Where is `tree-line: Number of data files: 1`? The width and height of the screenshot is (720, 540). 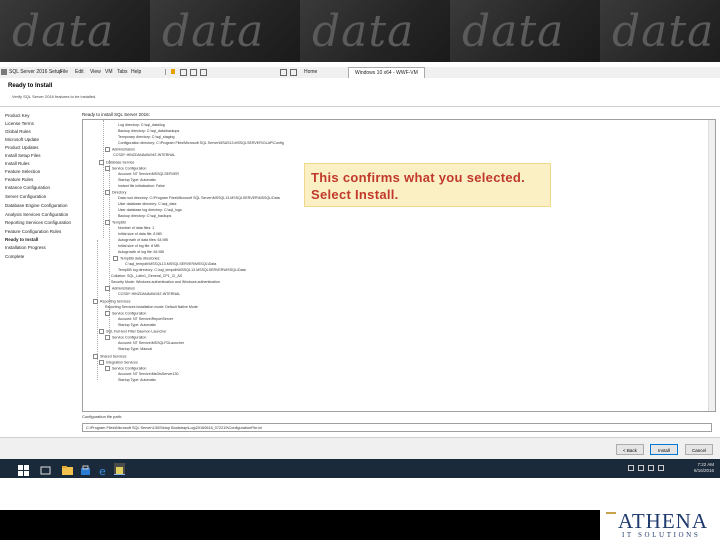 tree-line: Number of data files: 1 is located at coordinates (136, 228).